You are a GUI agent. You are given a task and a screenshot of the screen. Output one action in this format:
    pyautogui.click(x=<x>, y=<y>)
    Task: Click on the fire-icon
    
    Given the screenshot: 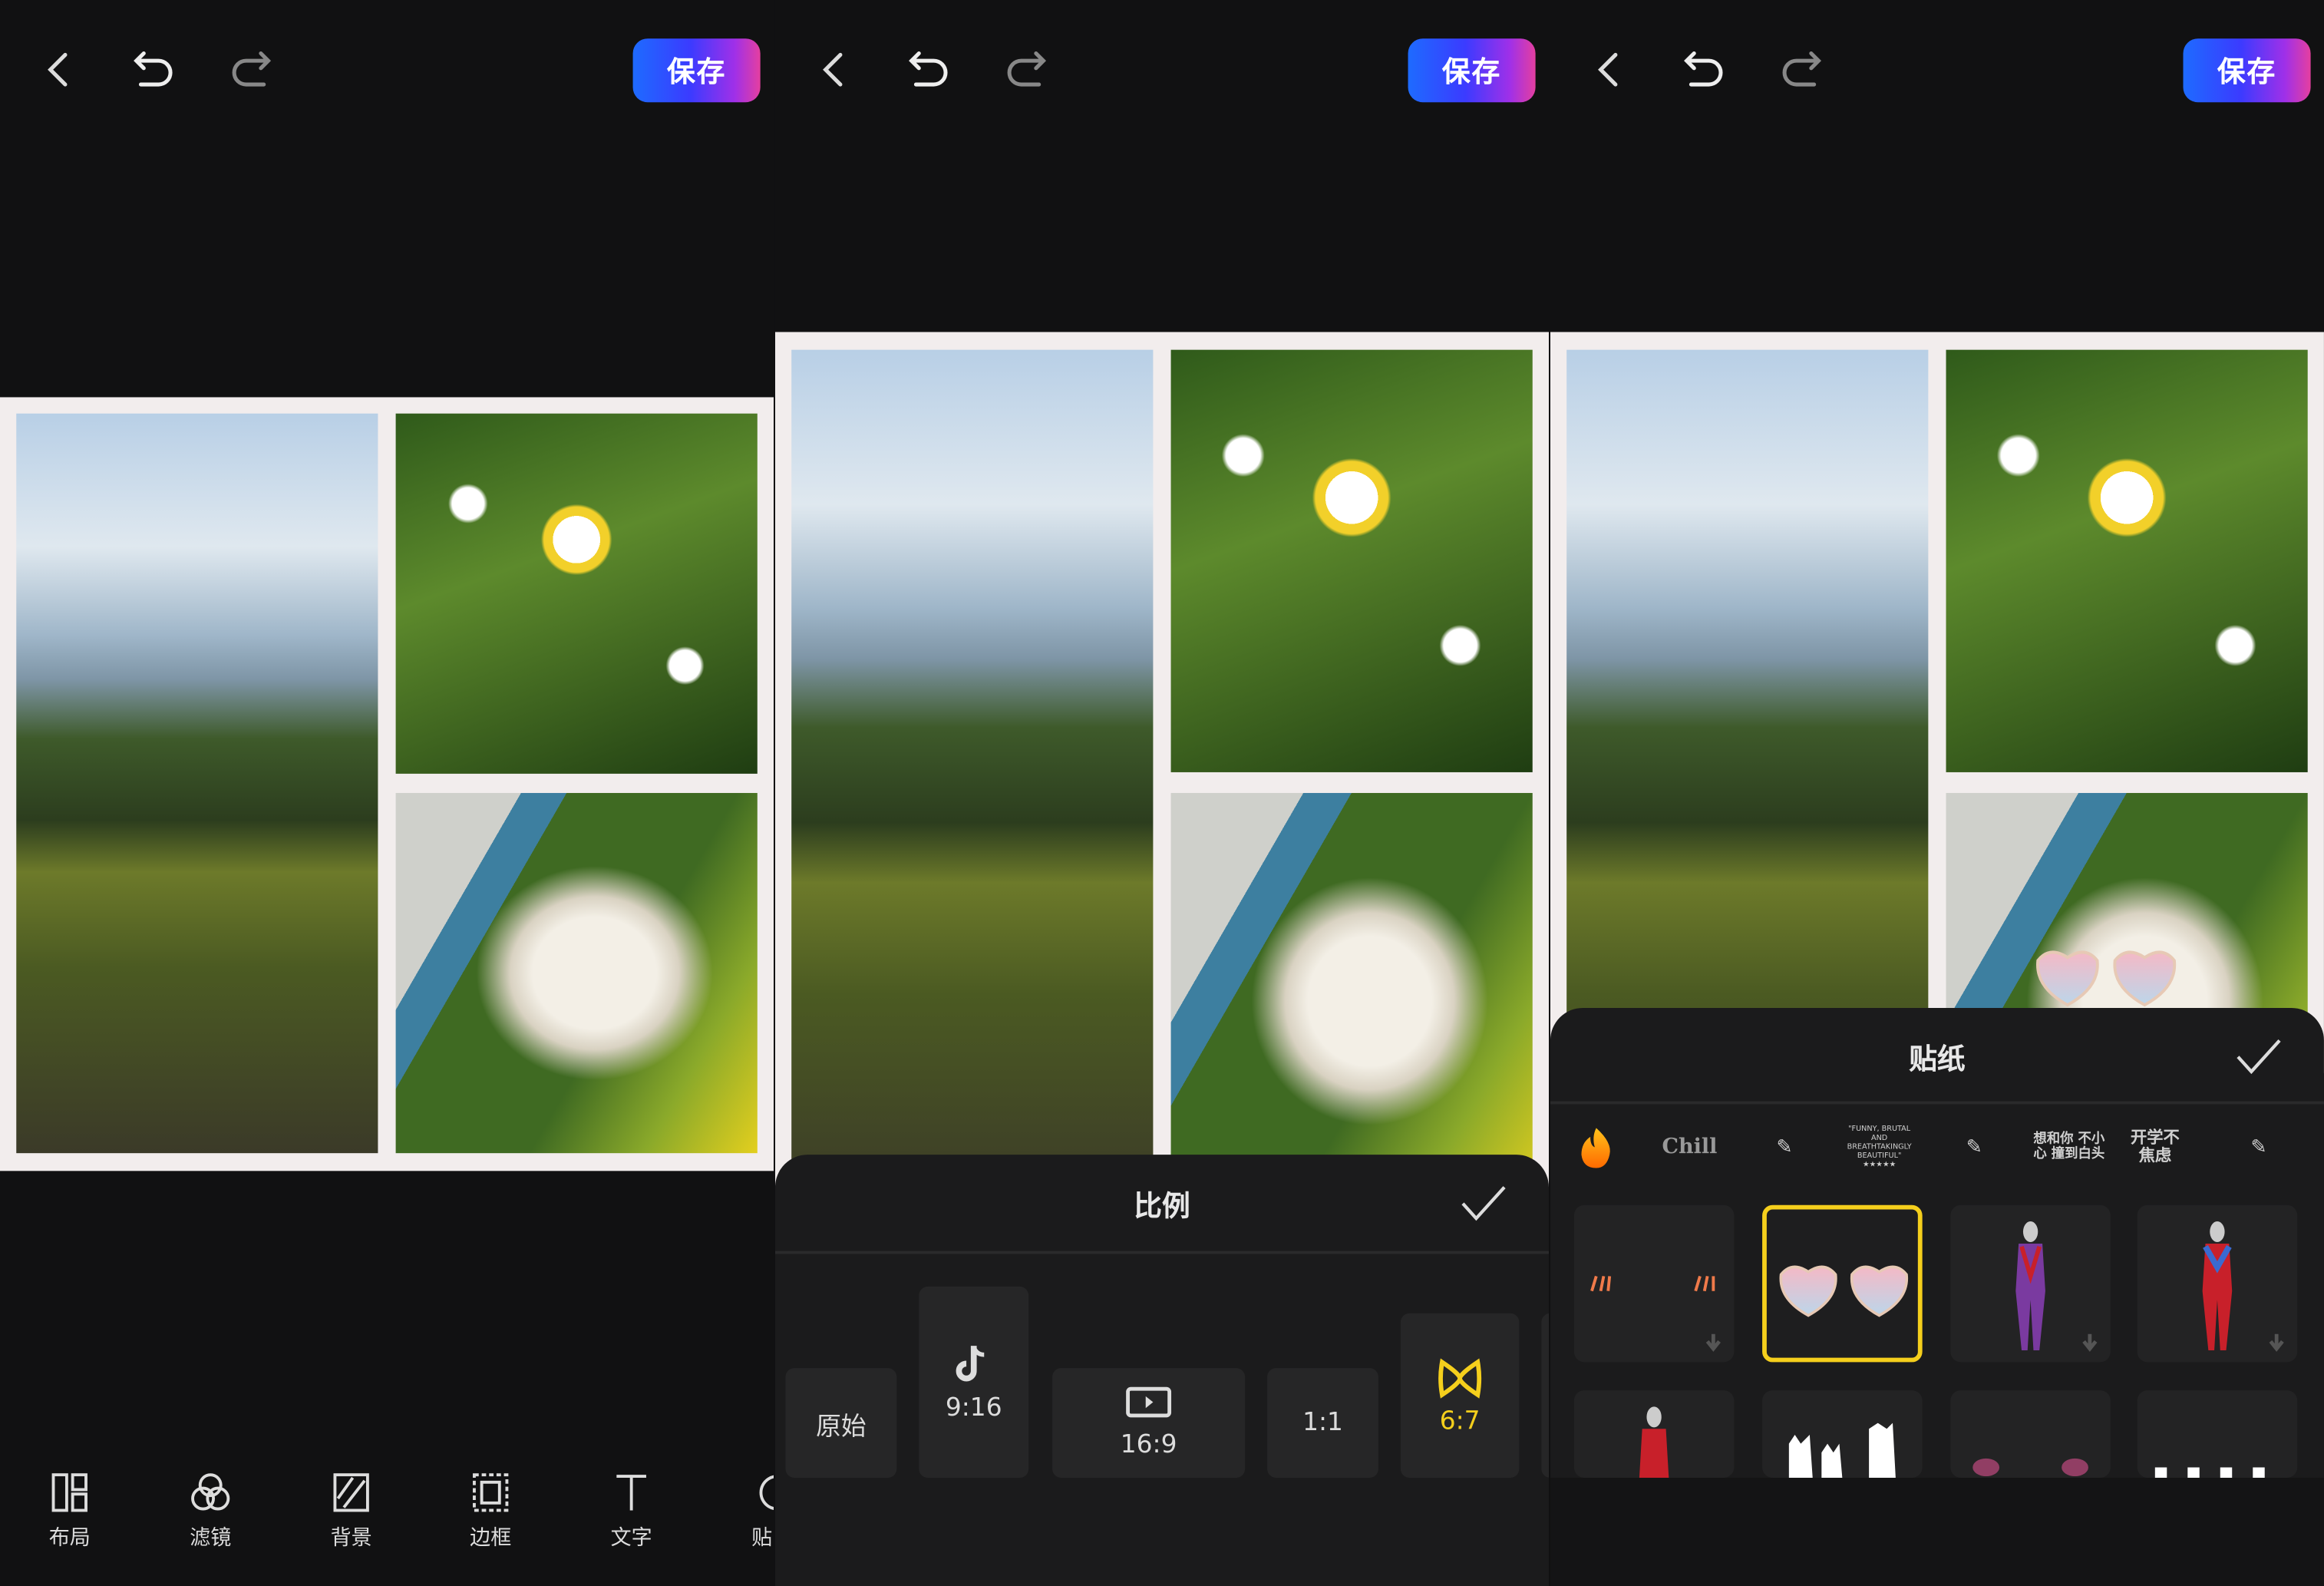 What is the action you would take?
    pyautogui.click(x=1595, y=1148)
    